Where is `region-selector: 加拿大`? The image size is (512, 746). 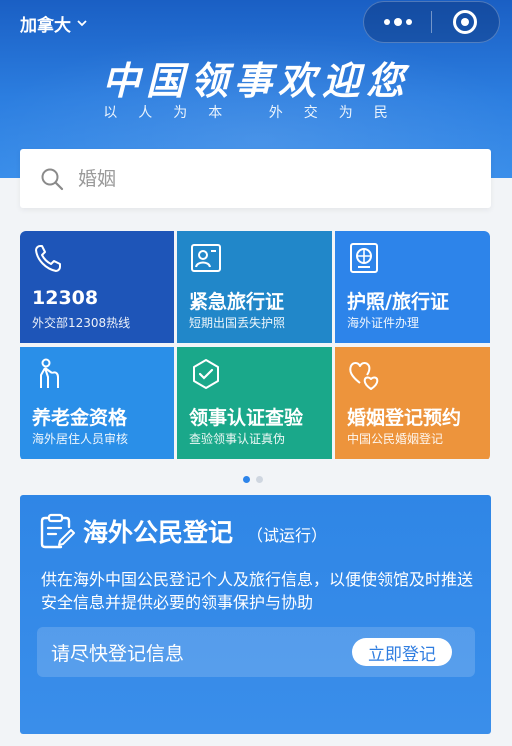
region-selector: 加拿大 is located at coordinates (53, 23).